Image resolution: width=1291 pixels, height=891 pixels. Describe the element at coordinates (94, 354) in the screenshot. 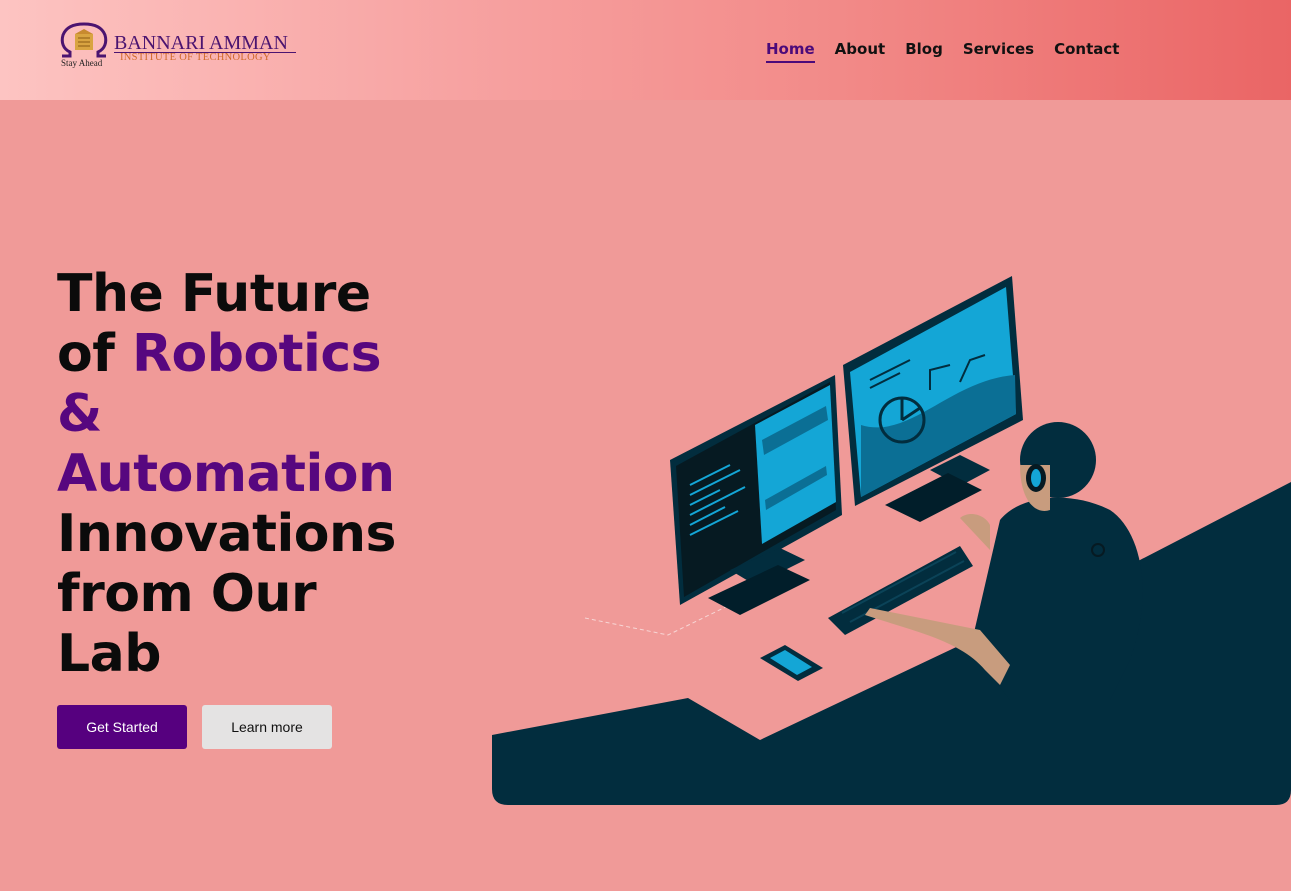

I see `hero-title-line: of` at that location.